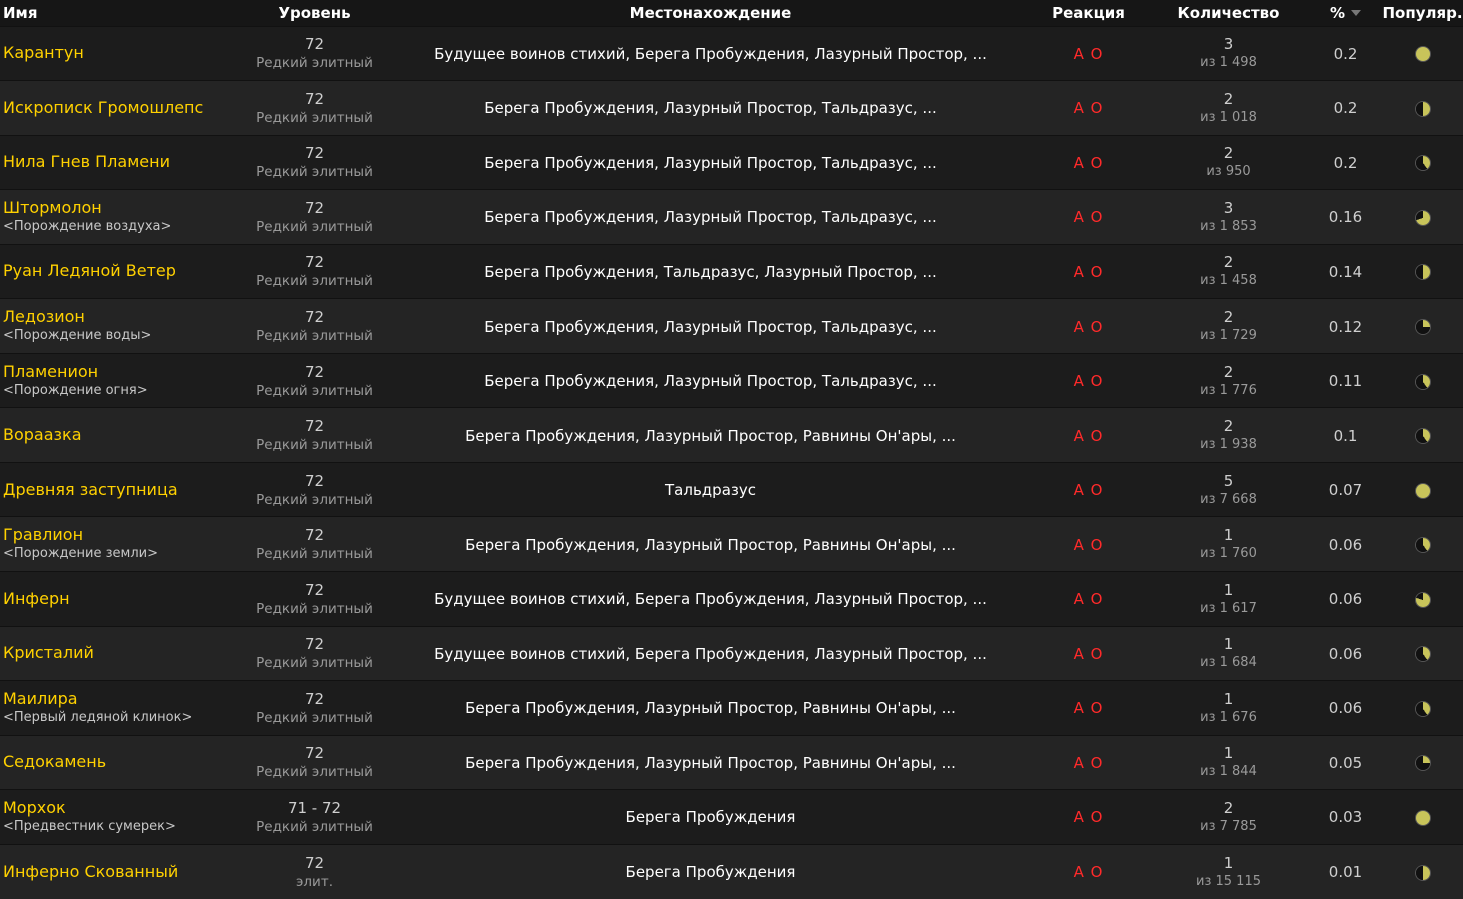 The width and height of the screenshot is (1463, 899). I want to click on npc-name-link: Карантун, so click(120, 53).